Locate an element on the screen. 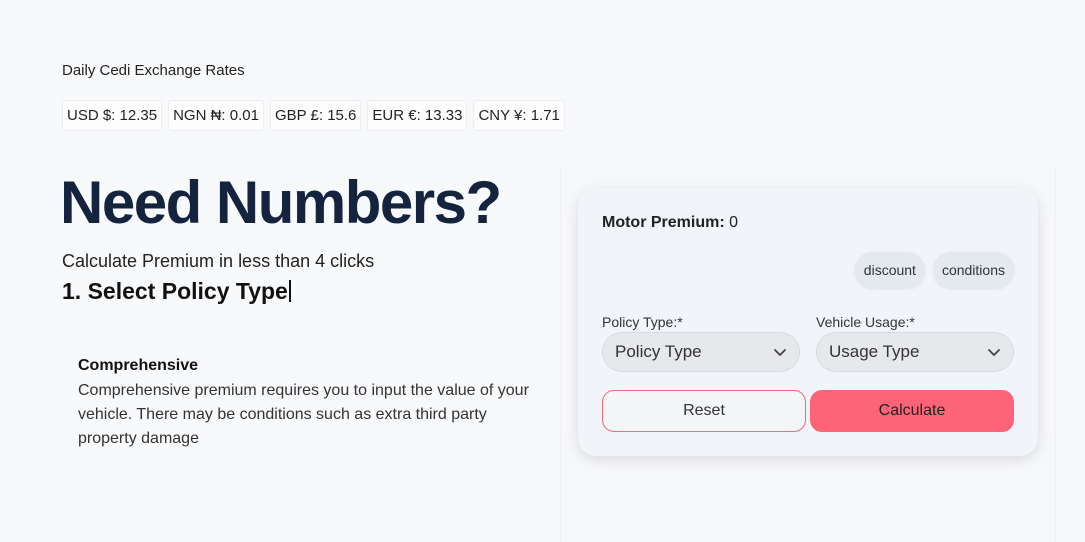  exchange-rates-title: Daily Cedi Exchange Rates is located at coordinates (153, 70).